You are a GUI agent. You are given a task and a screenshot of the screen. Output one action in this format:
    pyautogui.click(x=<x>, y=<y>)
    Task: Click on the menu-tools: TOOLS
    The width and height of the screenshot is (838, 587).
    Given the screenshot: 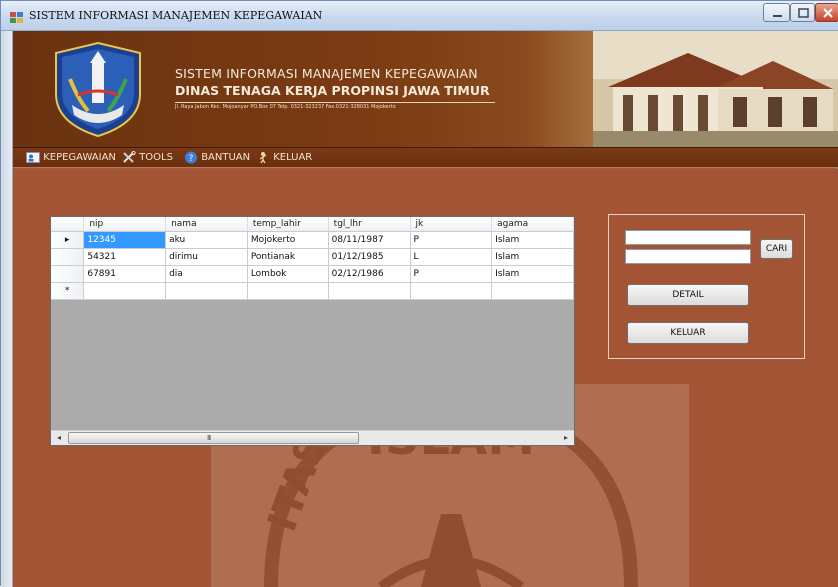 What is the action you would take?
    pyautogui.click(x=147, y=158)
    